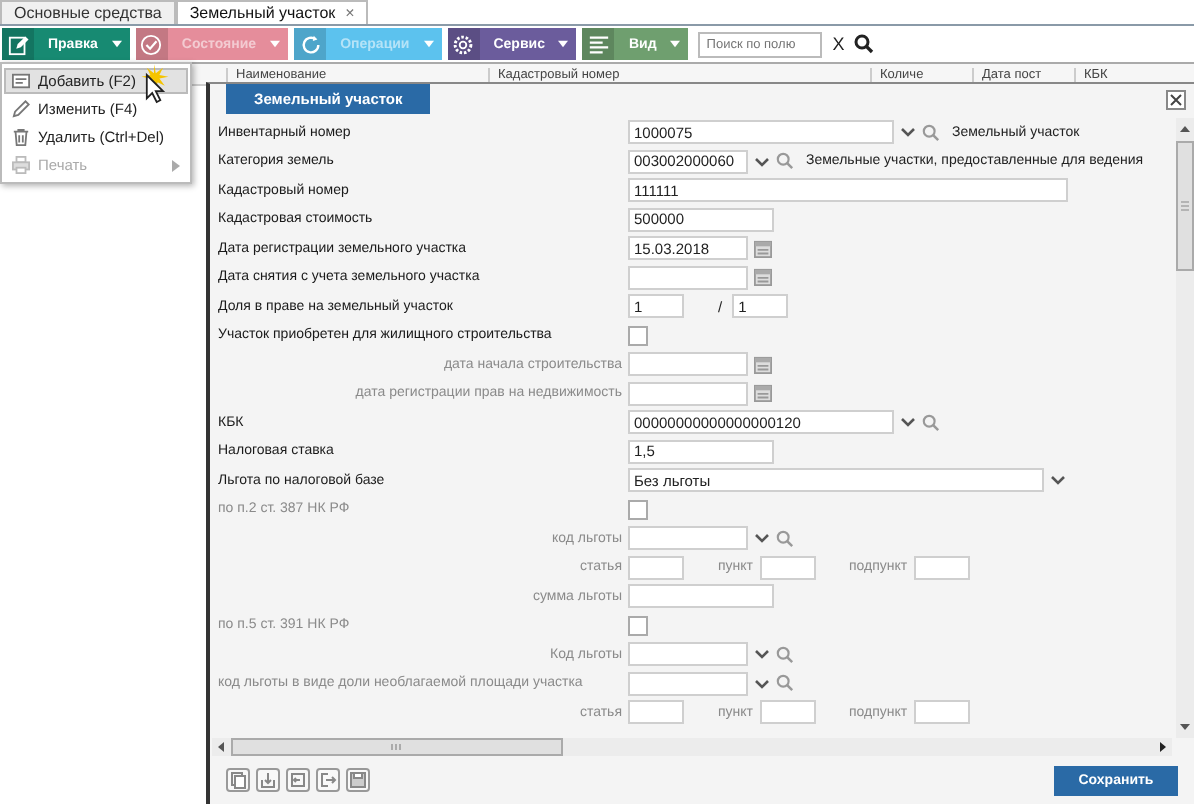 This screenshot has height=804, width=1194. What do you see at coordinates (151, 44) in the screenshot?
I see `check-circle-icon` at bounding box center [151, 44].